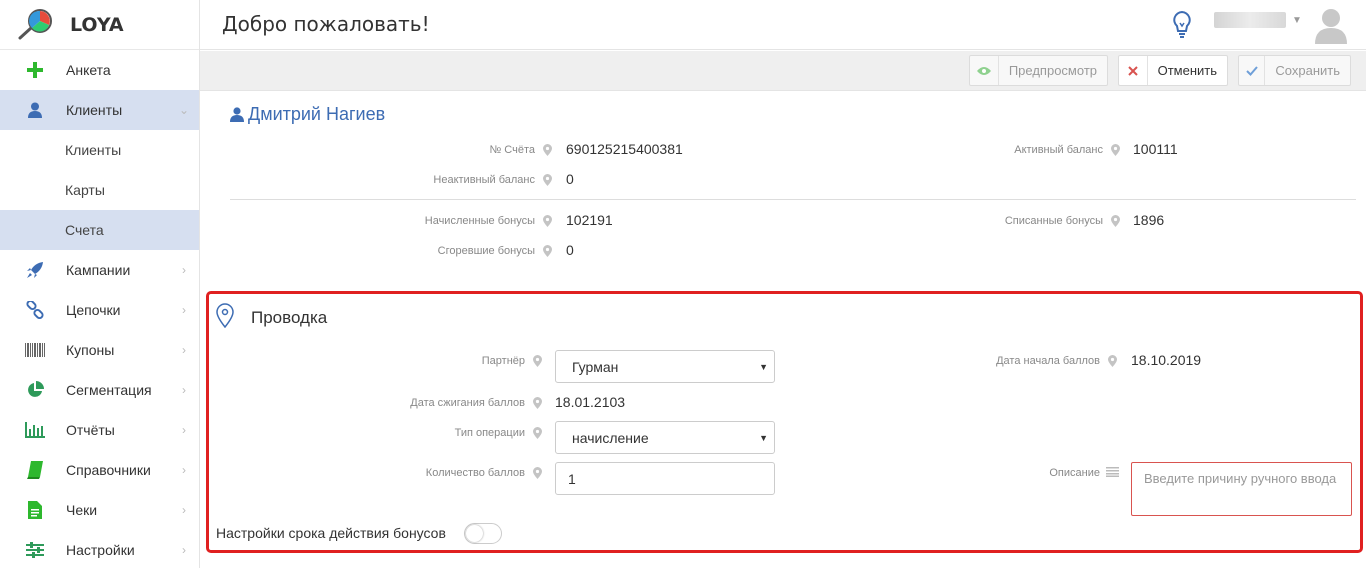 This screenshot has width=1366, height=570. I want to click on description-label: Описание, so click(1074, 473).